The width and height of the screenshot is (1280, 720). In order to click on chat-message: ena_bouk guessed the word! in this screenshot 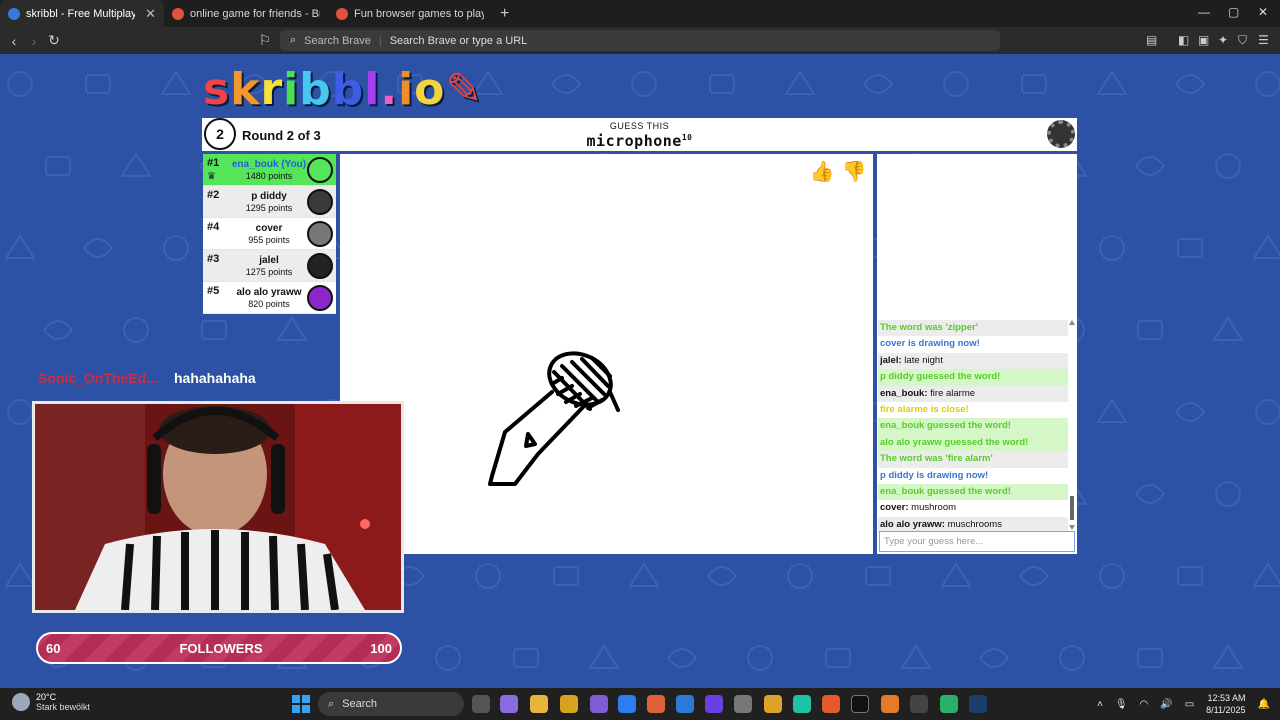, I will do `click(973, 426)`.